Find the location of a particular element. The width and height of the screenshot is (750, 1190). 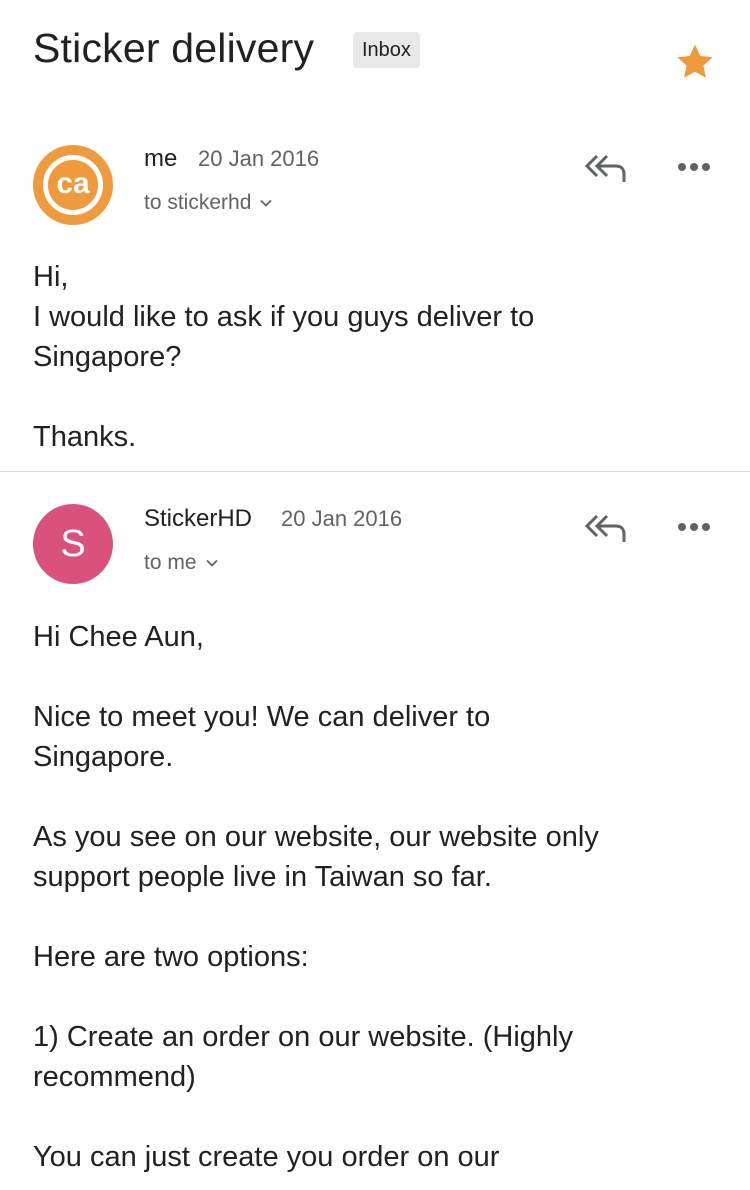

avatar-initials: ca is located at coordinates (73, 183).